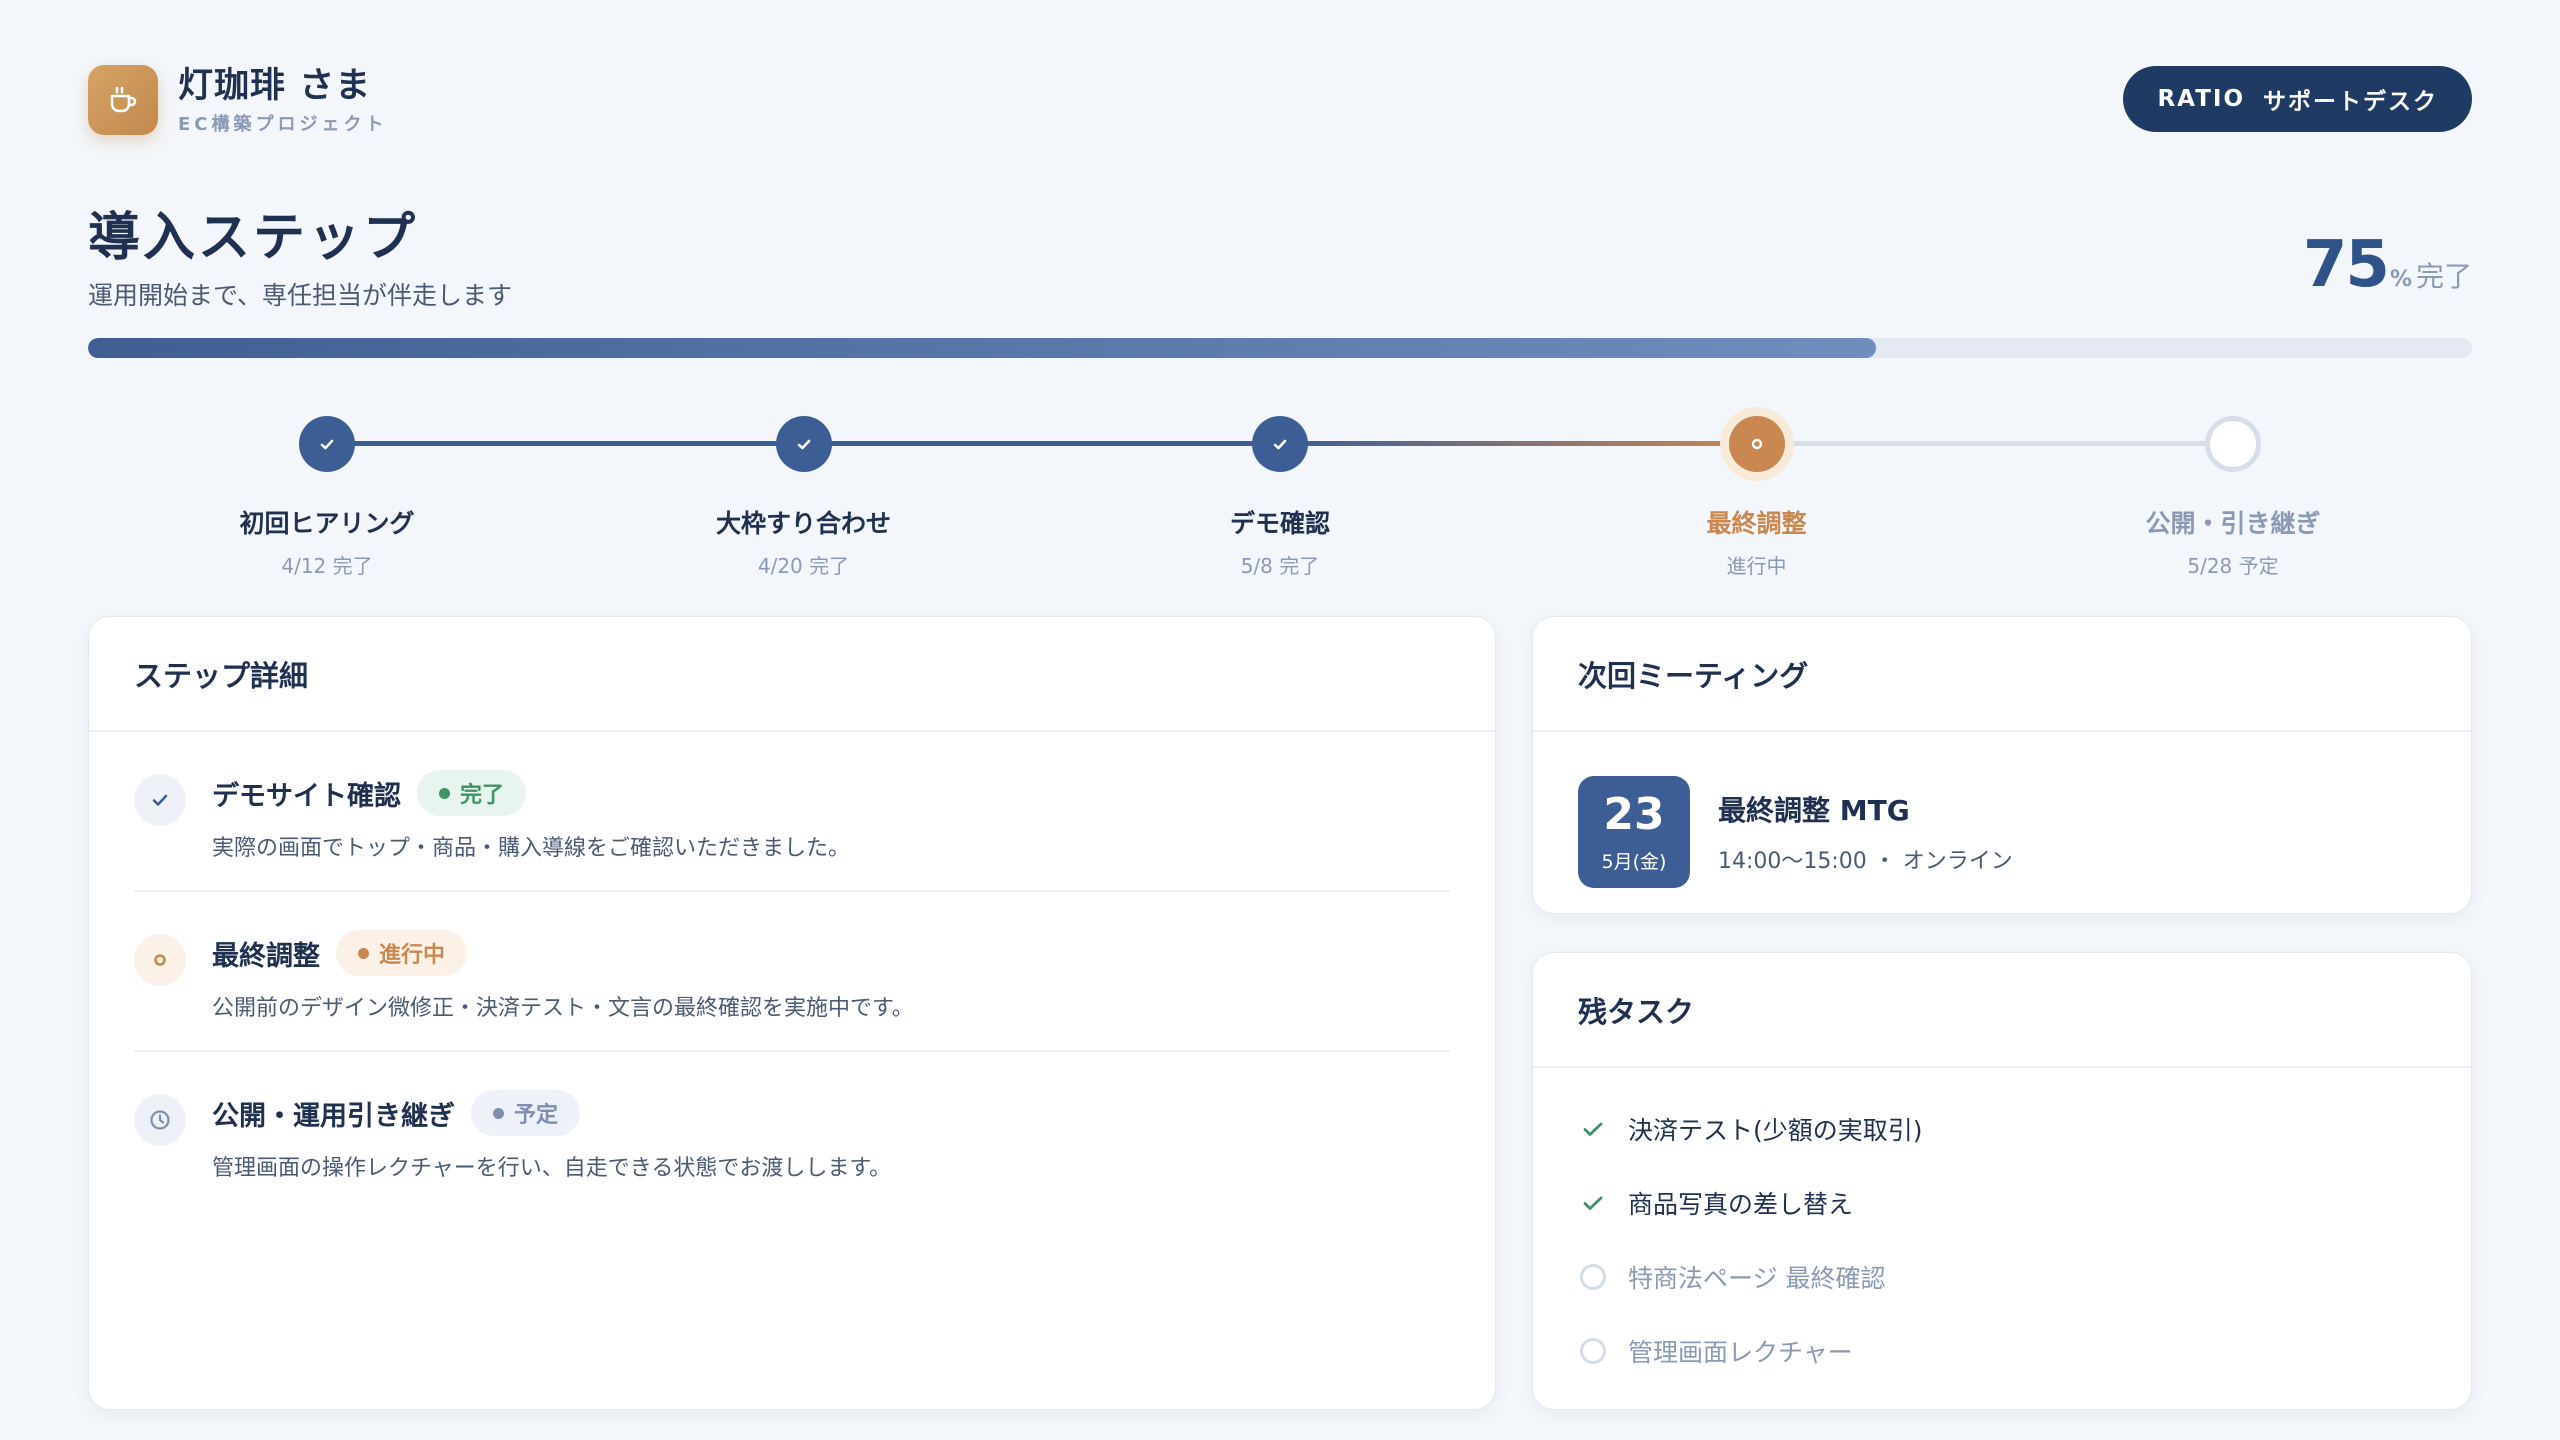 This screenshot has height=1440, width=2560. I want to click on progress-bar-fill, so click(982, 348).